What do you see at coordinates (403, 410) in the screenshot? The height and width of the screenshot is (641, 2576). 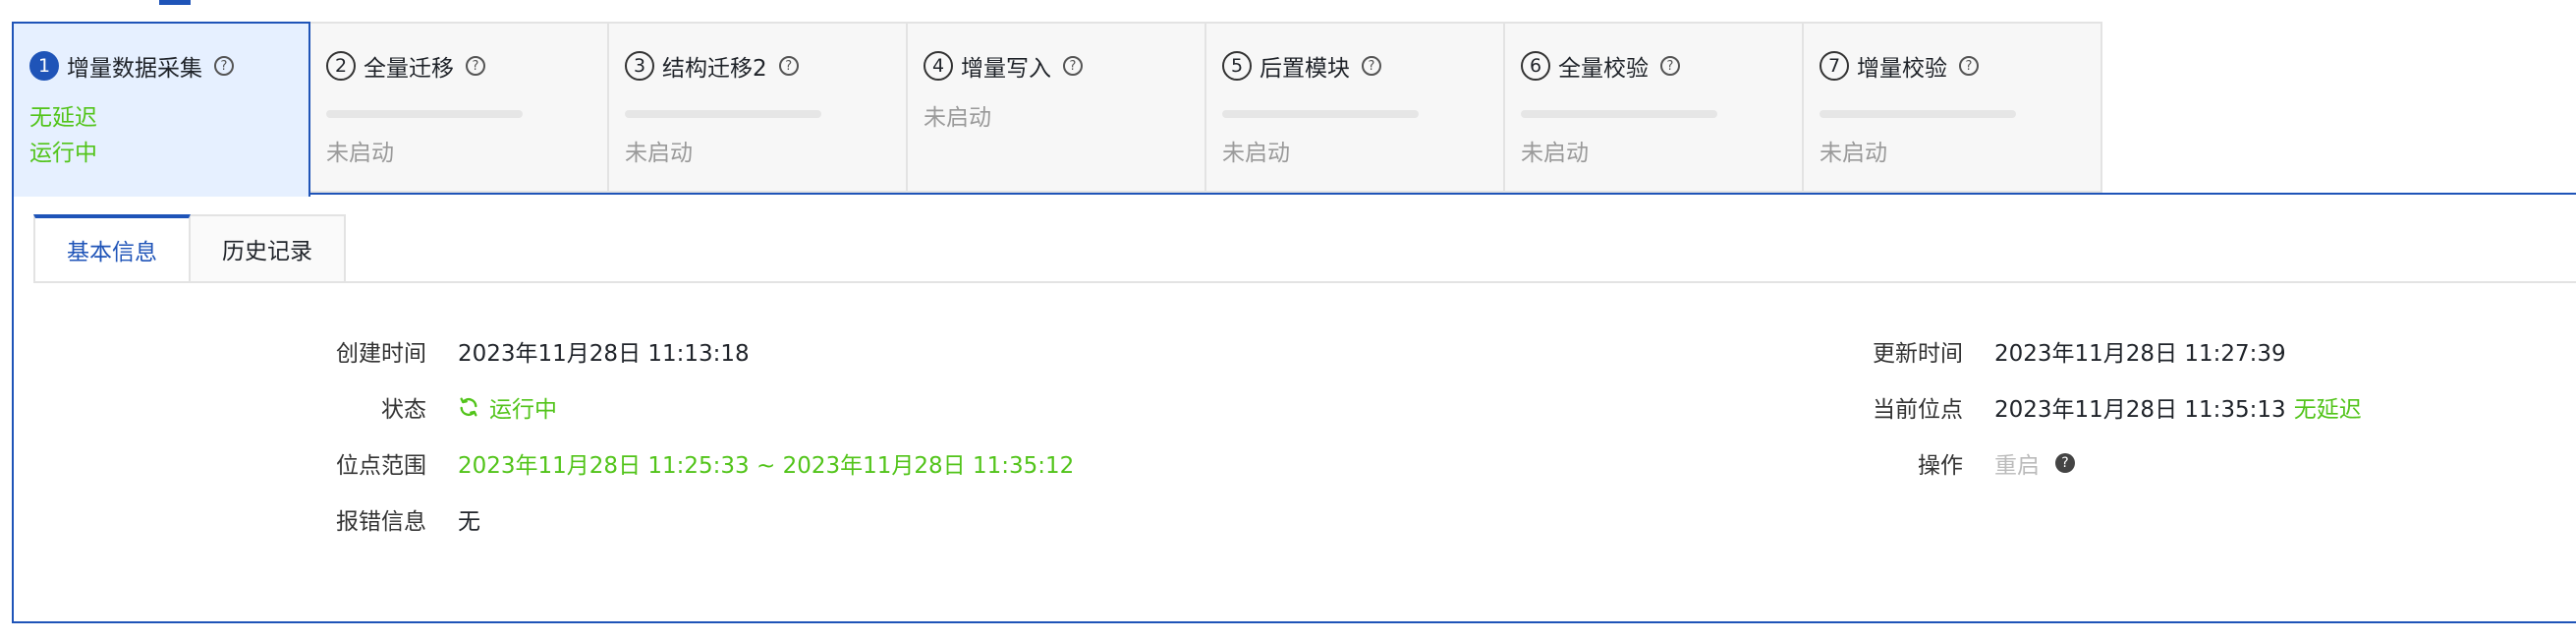 I see `state-label: 状态` at bounding box center [403, 410].